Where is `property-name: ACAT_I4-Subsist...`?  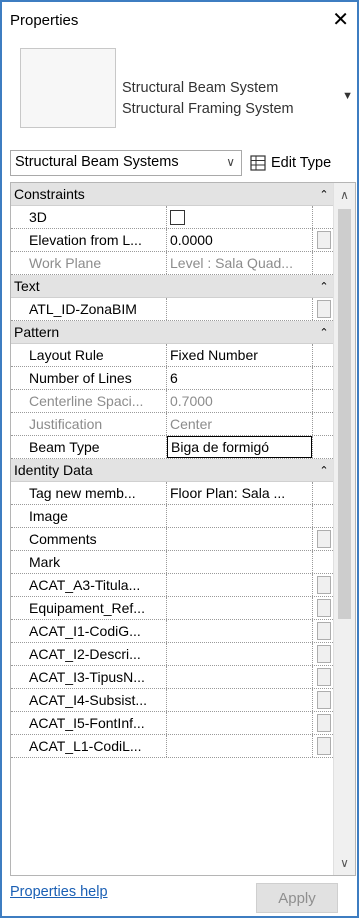
property-name: ACAT_I4-Subsist... is located at coordinates (89, 700).